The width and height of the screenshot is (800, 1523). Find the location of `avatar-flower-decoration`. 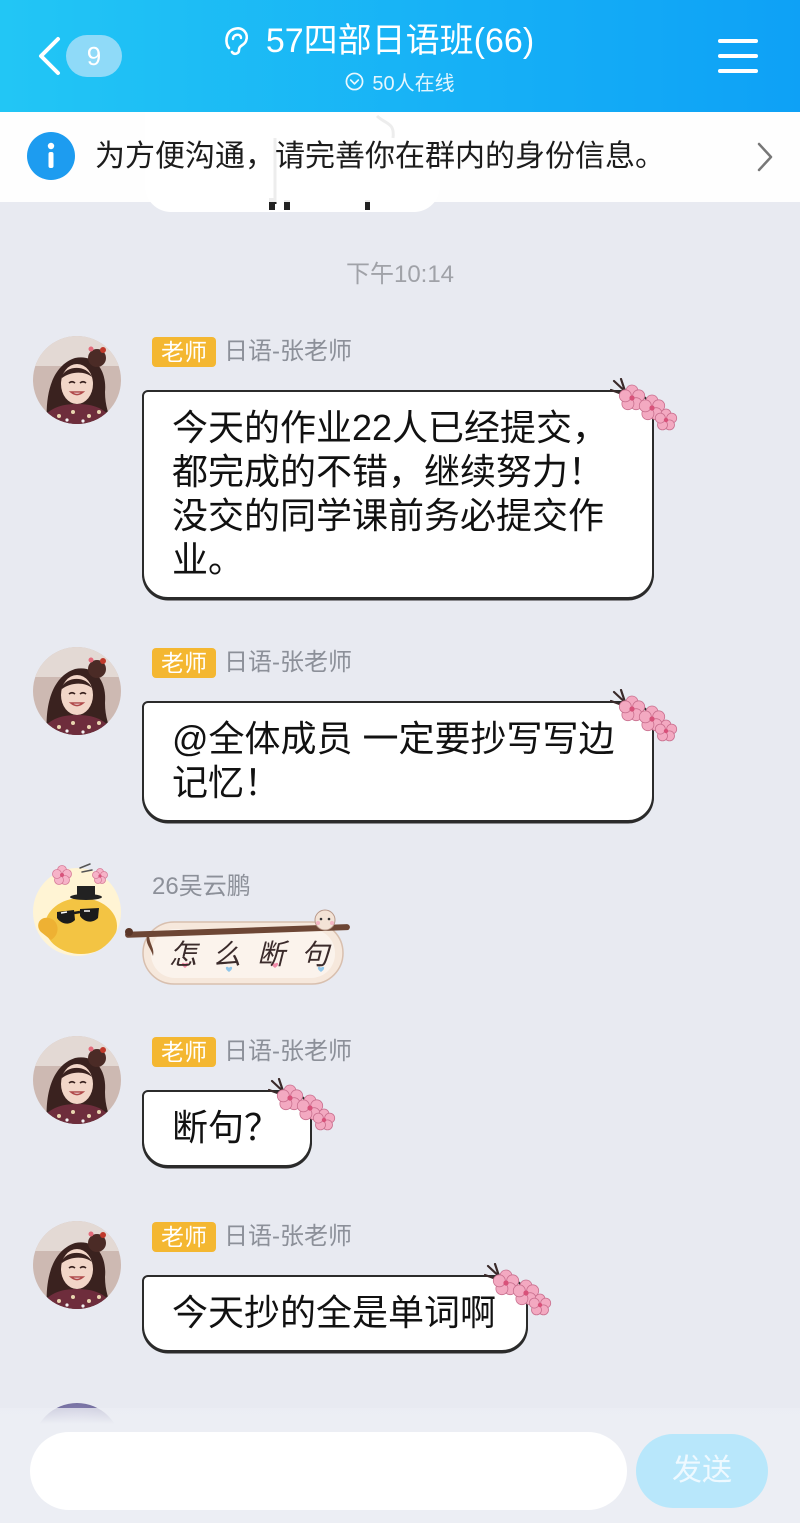

avatar-flower-decoration is located at coordinates (80, 874).